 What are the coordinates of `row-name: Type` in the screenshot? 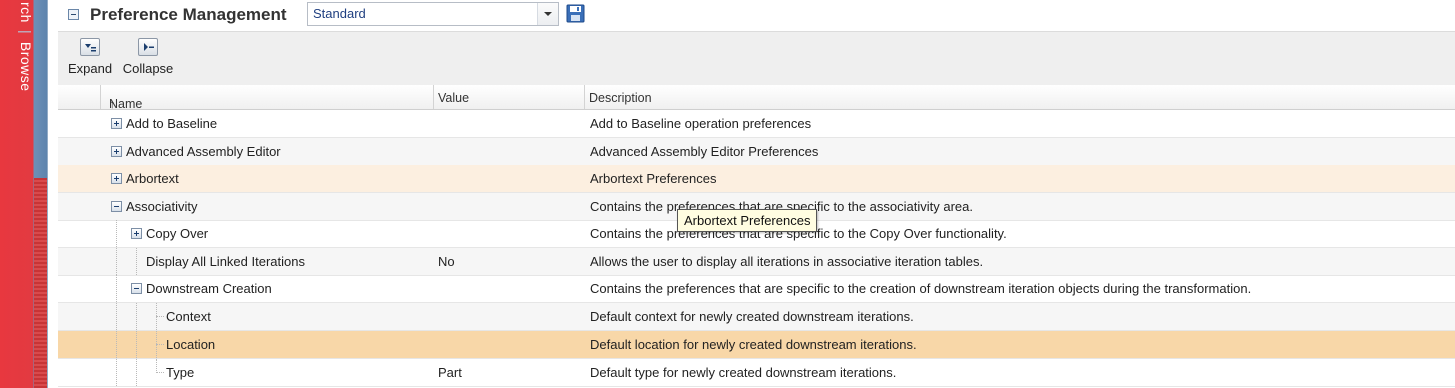 It's located at (180, 372).